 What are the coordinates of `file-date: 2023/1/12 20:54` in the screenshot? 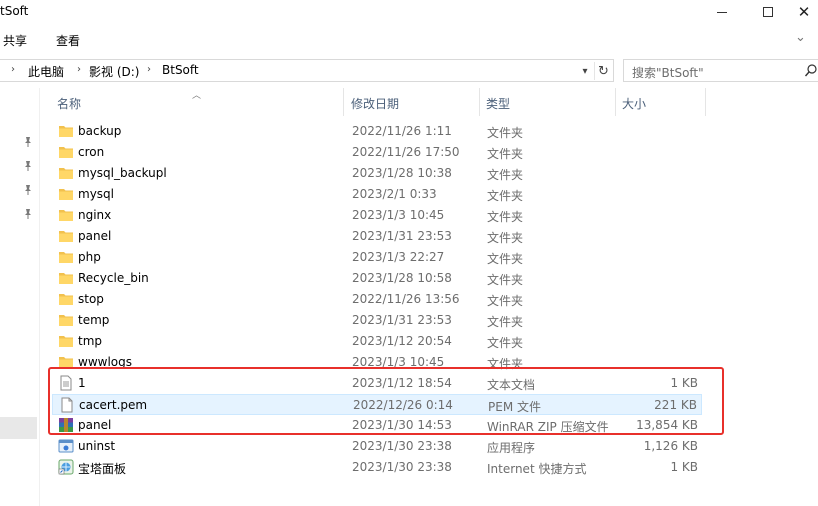 It's located at (402, 341).